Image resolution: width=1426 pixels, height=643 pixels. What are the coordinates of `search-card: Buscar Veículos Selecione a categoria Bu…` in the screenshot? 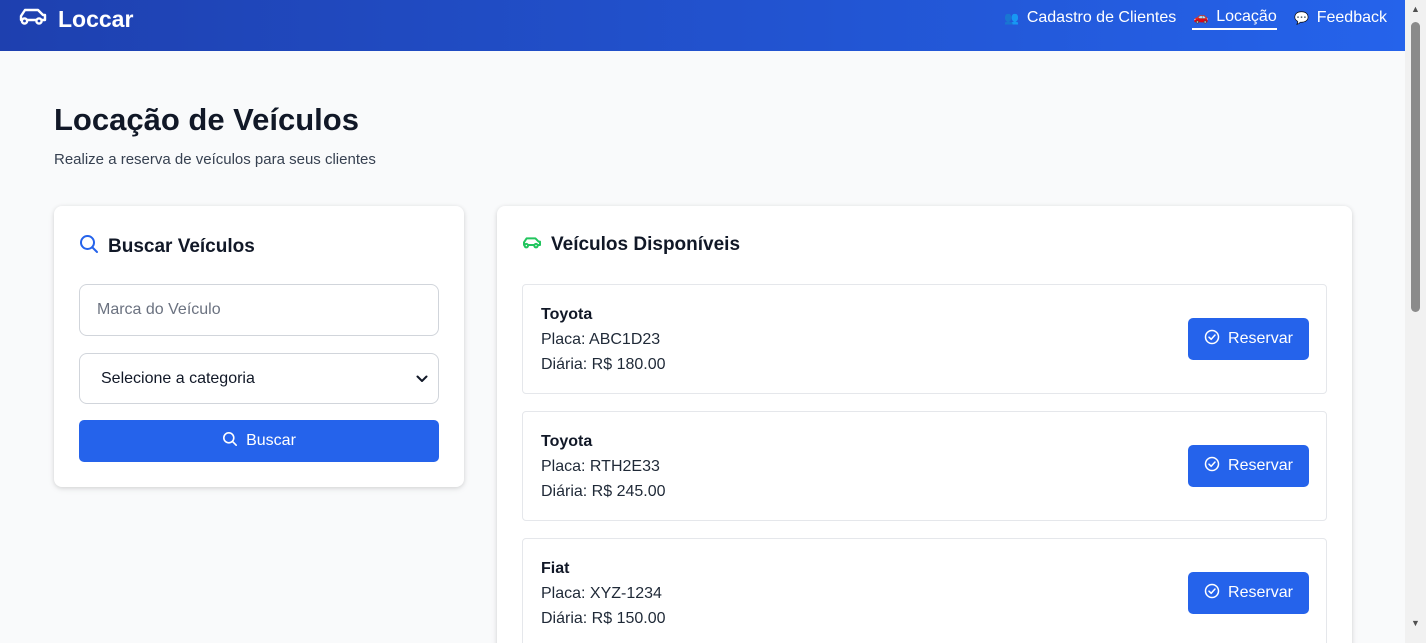 It's located at (259, 346).